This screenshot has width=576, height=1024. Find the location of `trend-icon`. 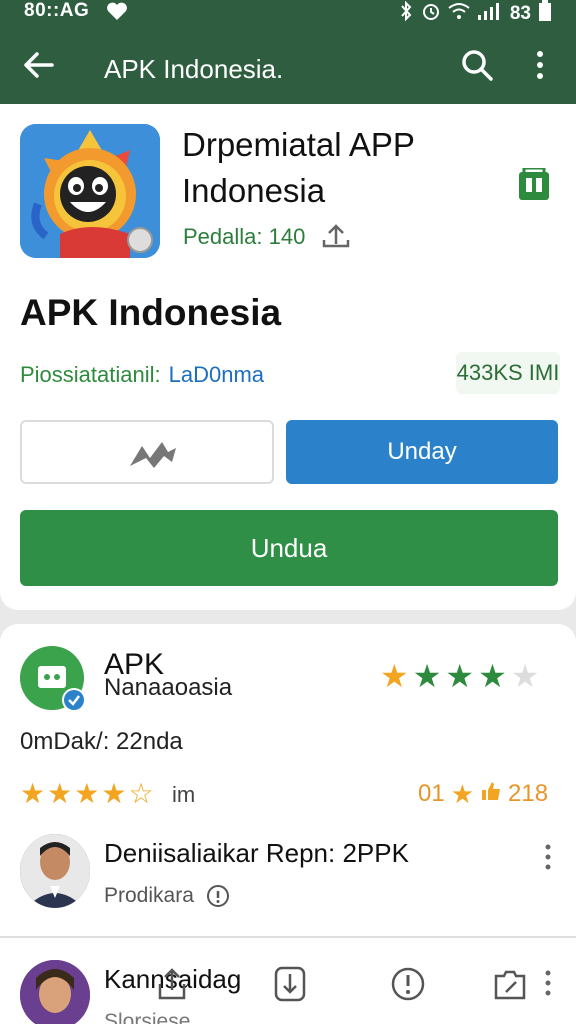

trend-icon is located at coordinates (153, 455).